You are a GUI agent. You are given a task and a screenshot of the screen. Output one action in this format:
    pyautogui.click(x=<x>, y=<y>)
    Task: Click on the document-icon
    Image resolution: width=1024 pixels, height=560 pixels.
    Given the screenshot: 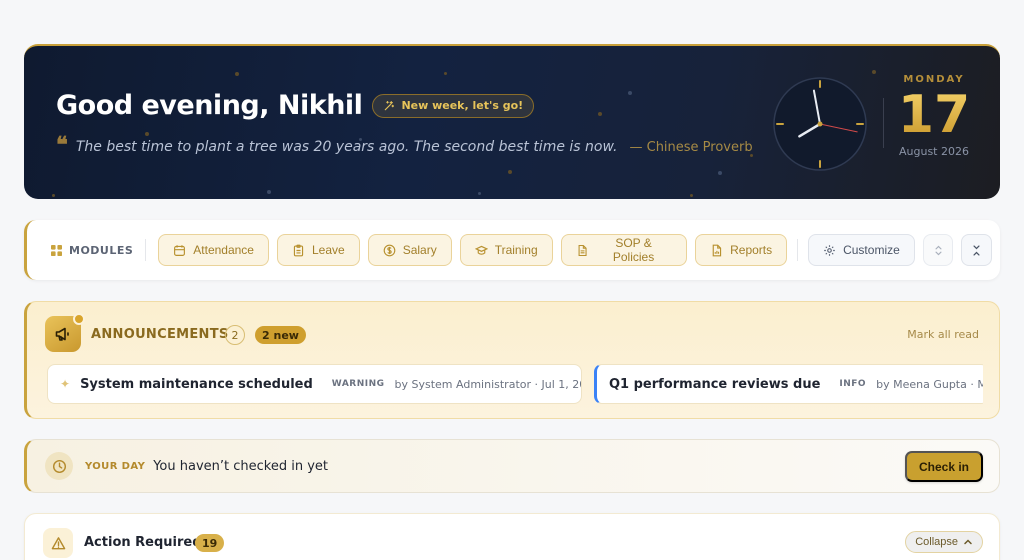 What is the action you would take?
    pyautogui.click(x=582, y=250)
    